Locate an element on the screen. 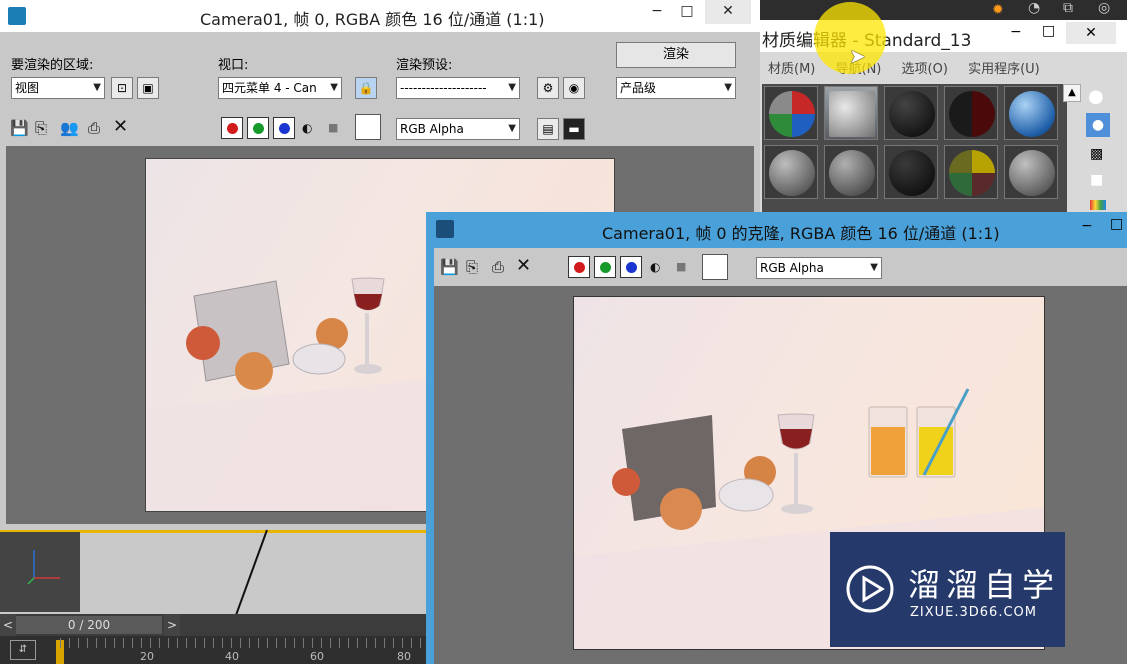 This screenshot has width=1127, height=664. viewport-select: 四元菜单 4 - Can ▼ is located at coordinates (280, 88).